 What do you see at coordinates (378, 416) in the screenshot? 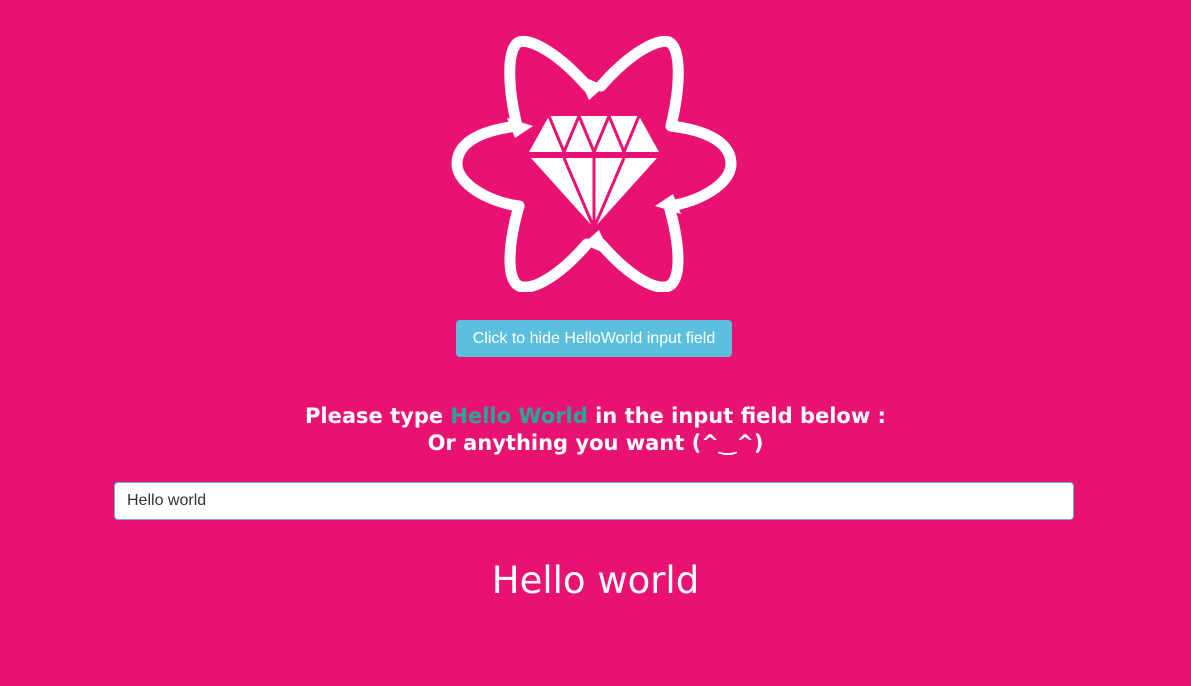
I see `instruction-prefix: Please type` at bounding box center [378, 416].